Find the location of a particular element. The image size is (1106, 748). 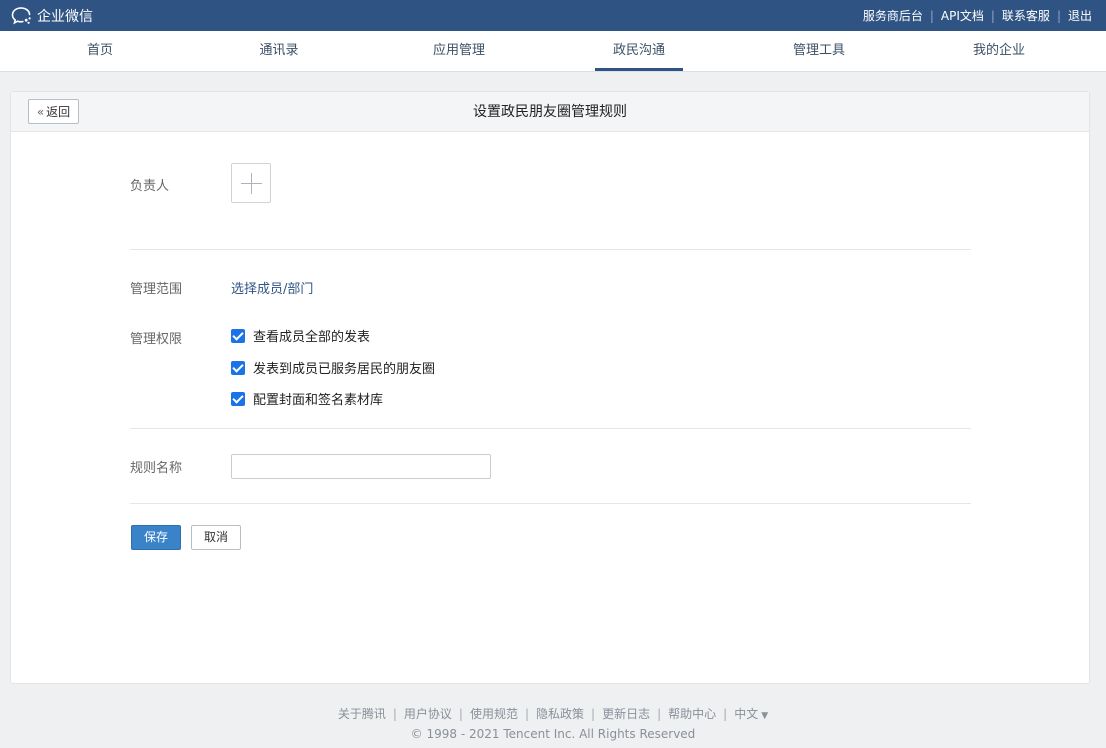

logout-link: 退出 is located at coordinates (1080, 15).